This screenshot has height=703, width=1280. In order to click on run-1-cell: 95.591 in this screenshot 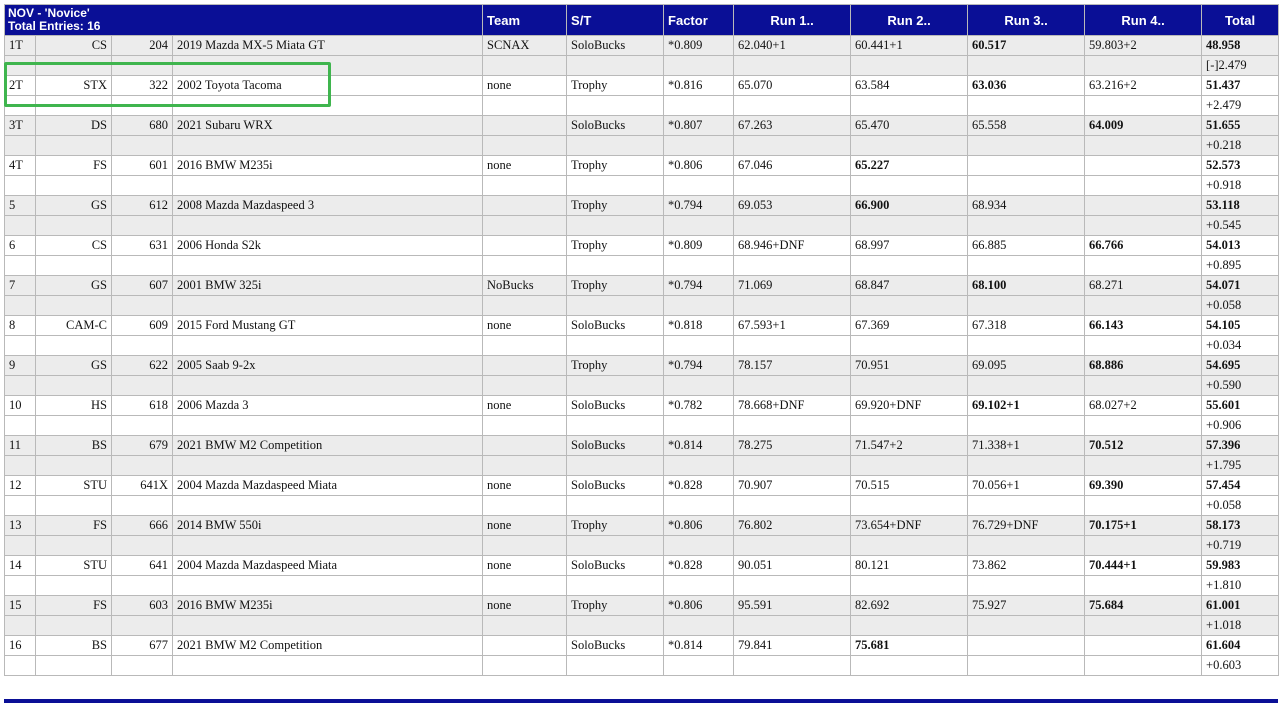, I will do `click(792, 605)`.